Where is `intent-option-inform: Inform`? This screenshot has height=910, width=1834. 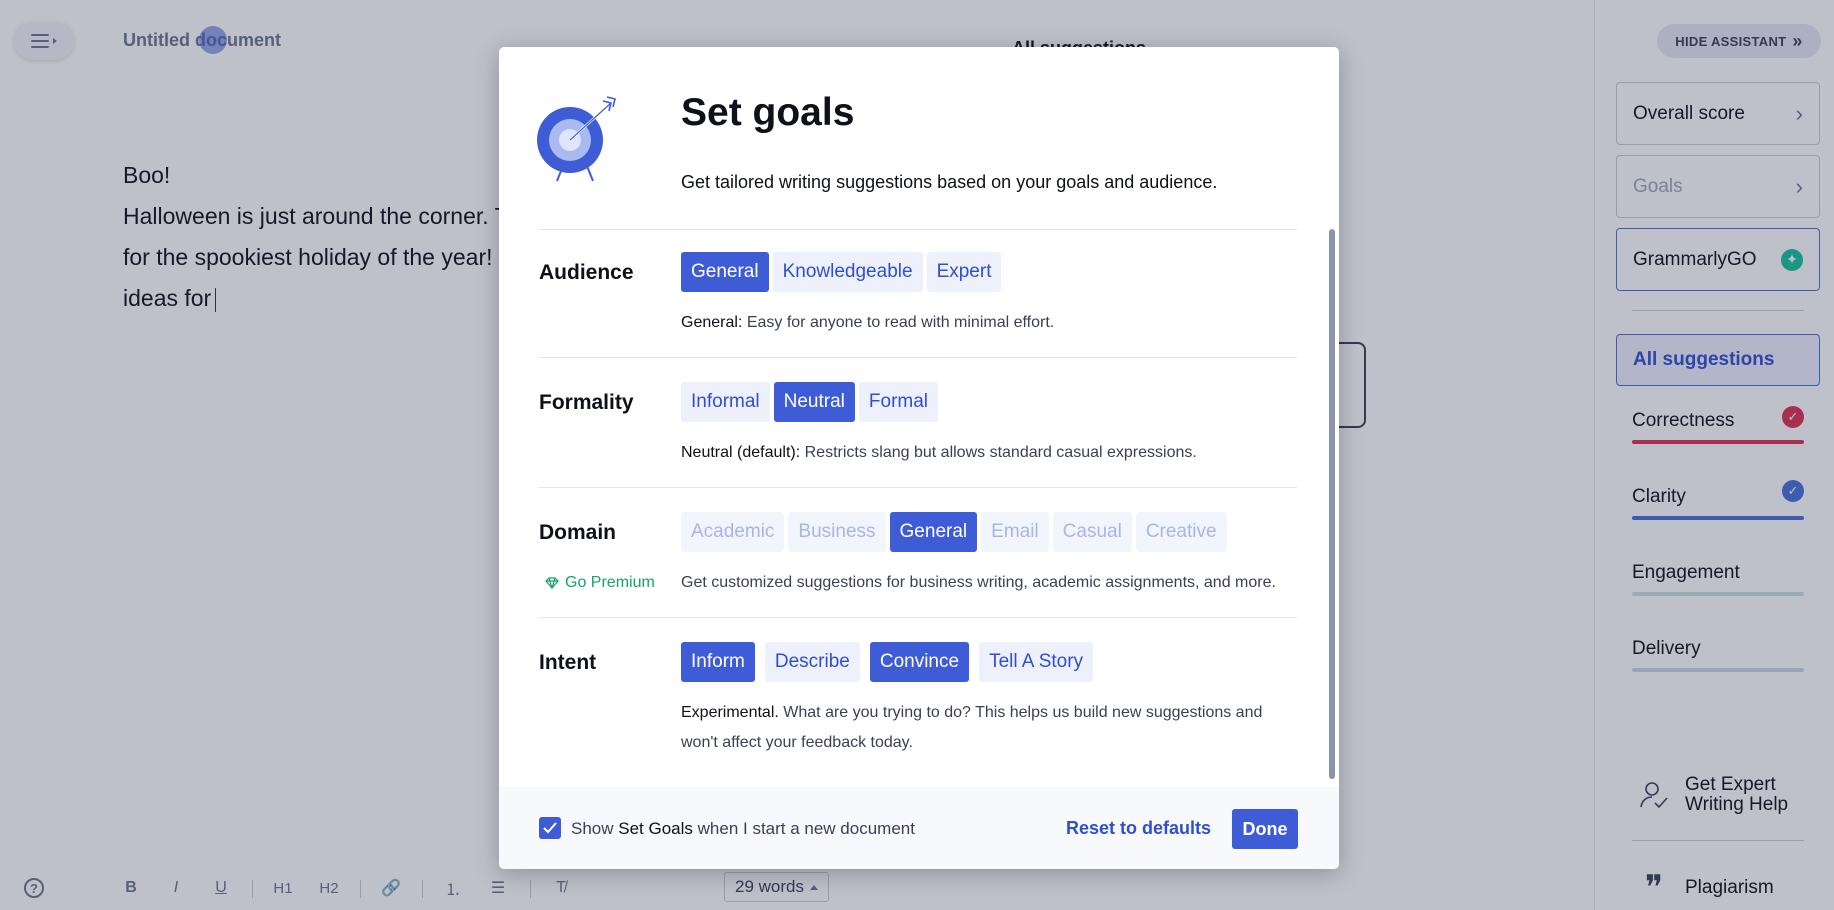
intent-option-inform: Inform is located at coordinates (718, 662).